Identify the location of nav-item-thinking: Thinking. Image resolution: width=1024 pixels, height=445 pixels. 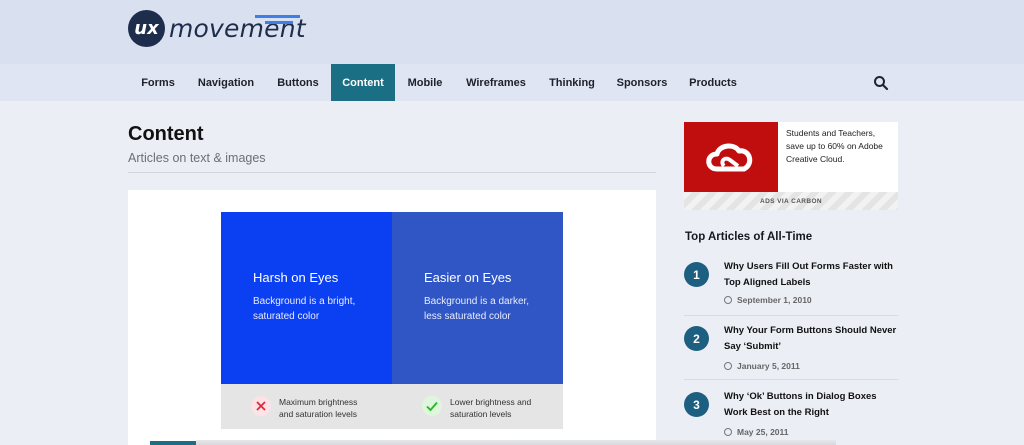
(572, 82).